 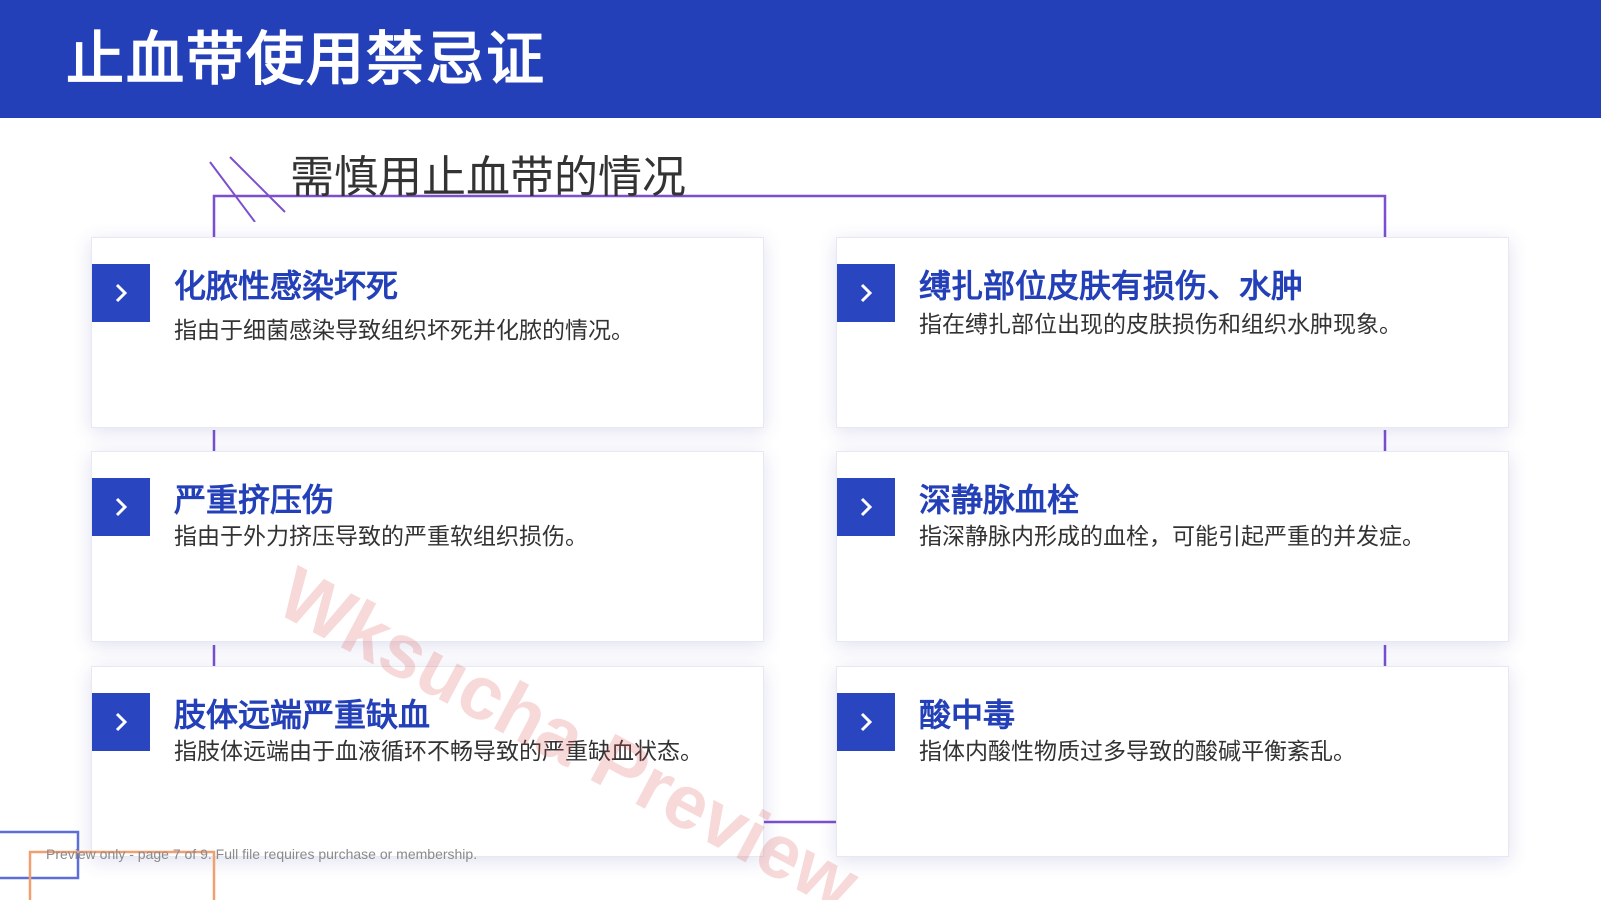 I want to click on card-title: 肢体远端严重缺血, so click(x=302, y=715).